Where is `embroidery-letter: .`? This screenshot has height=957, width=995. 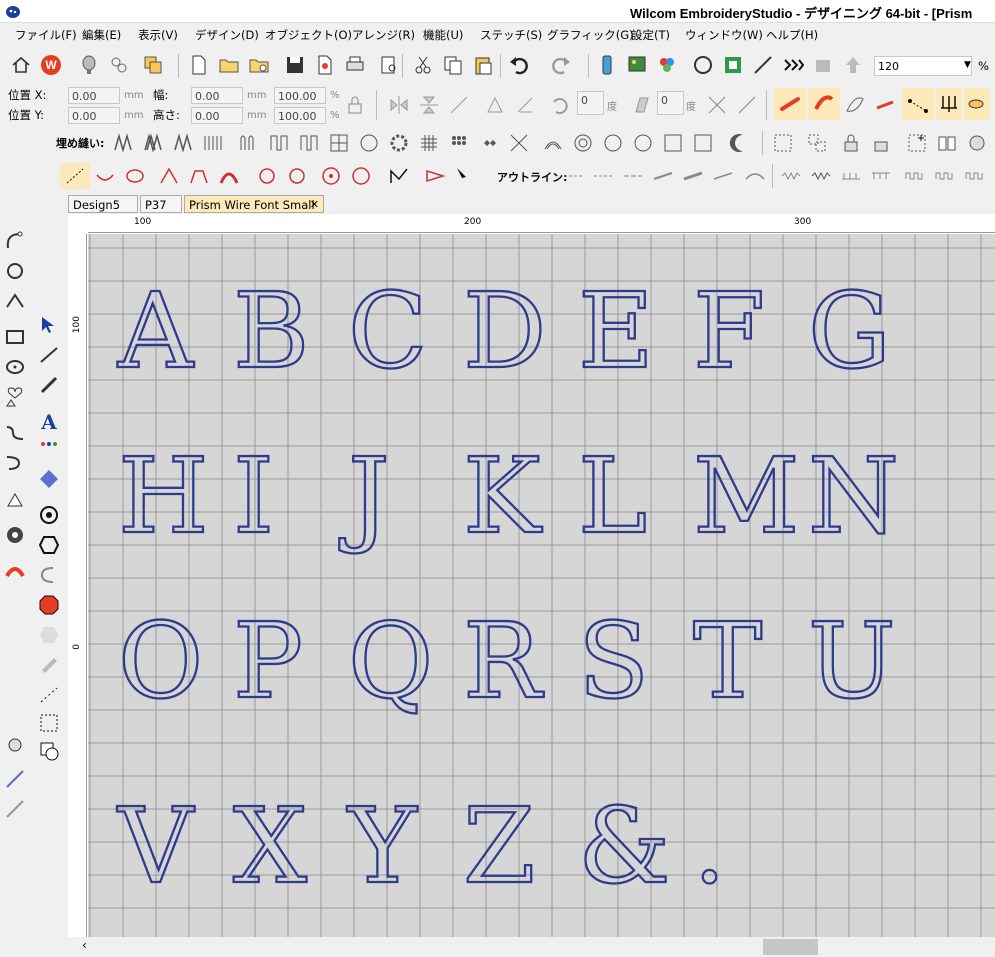 embroidery-letter: . is located at coordinates (709, 846).